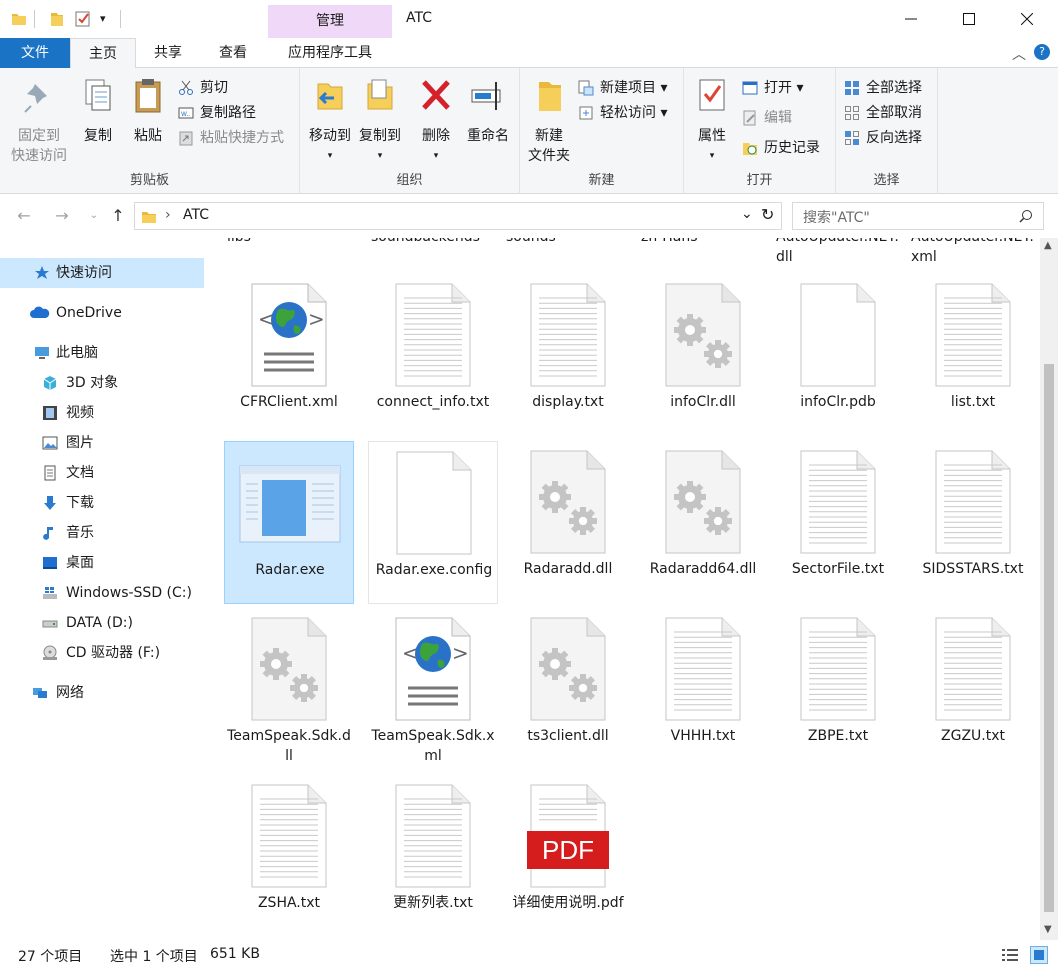  What do you see at coordinates (1010, 955) in the screenshot?
I see `details-view-icon` at bounding box center [1010, 955].